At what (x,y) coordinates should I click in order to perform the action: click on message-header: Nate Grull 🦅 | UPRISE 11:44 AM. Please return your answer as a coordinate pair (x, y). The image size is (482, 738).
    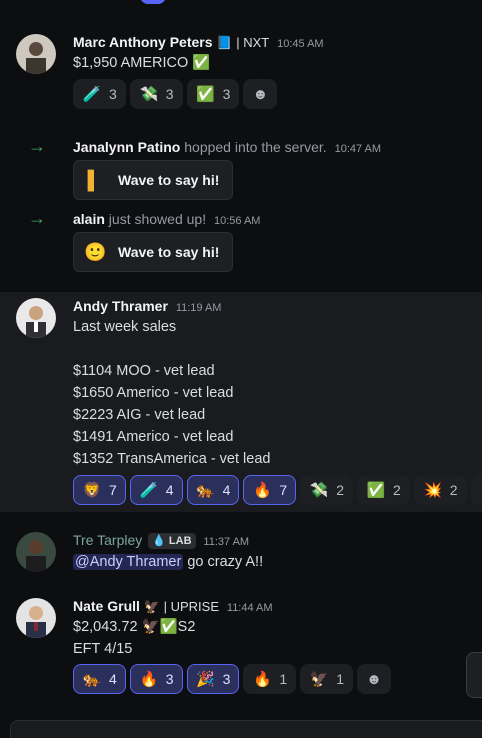
    Looking at the image, I should click on (173, 607).